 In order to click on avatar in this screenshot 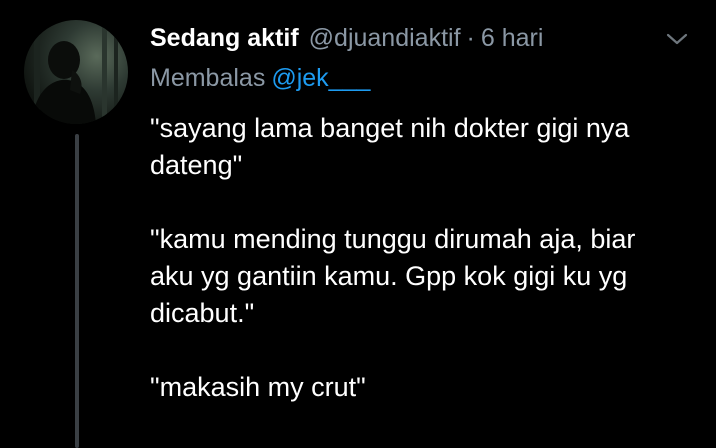, I will do `click(76, 72)`.